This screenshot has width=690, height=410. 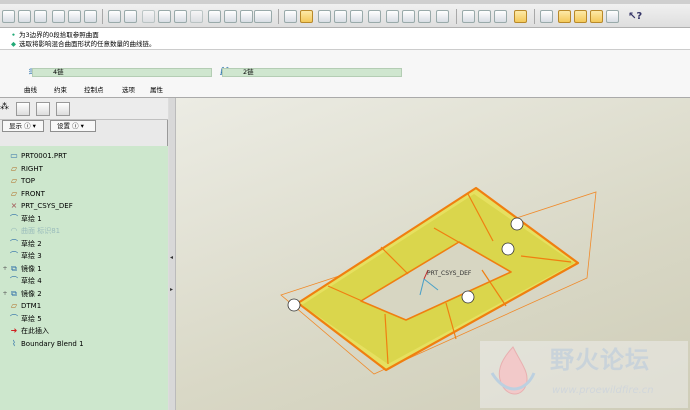 What do you see at coordinates (130, 16) in the screenshot?
I see `redo-icon` at bounding box center [130, 16].